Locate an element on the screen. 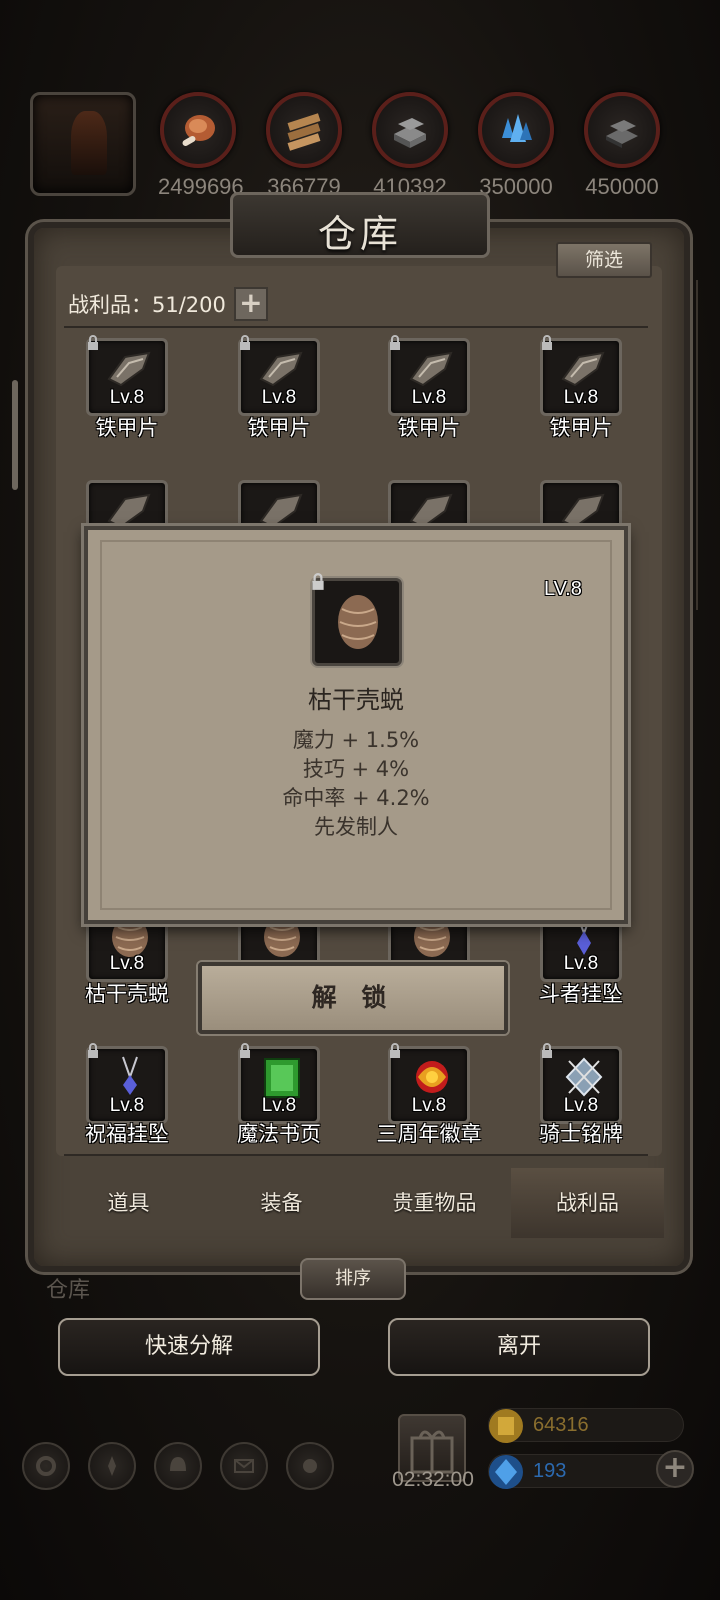 The height and width of the screenshot is (1600, 720). resource-steel-frame is located at coordinates (622, 130).